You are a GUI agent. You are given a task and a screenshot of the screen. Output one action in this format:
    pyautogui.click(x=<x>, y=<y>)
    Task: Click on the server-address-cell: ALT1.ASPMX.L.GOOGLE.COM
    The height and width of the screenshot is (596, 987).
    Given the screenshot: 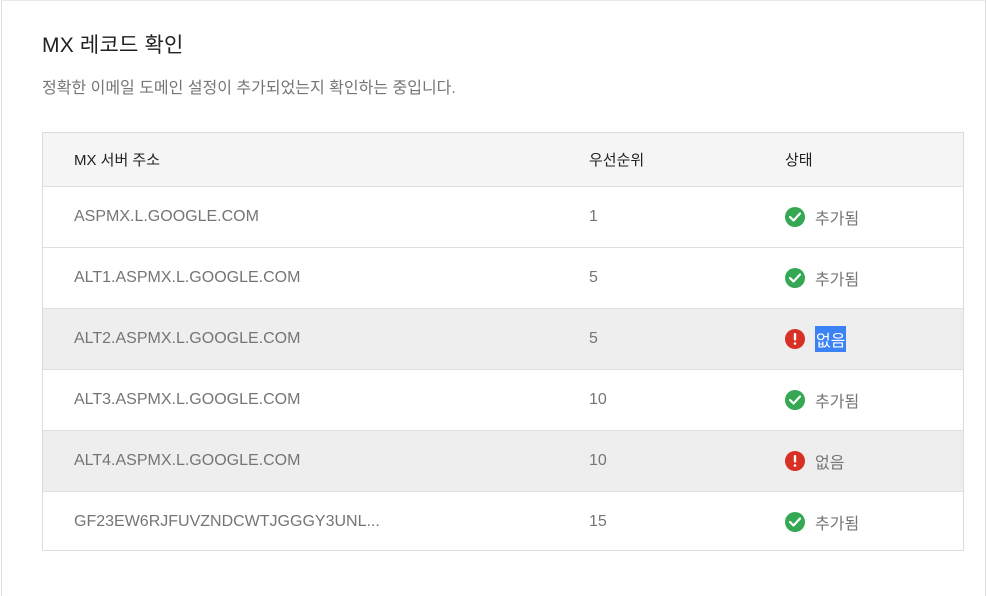 What is the action you would take?
    pyautogui.click(x=187, y=277)
    